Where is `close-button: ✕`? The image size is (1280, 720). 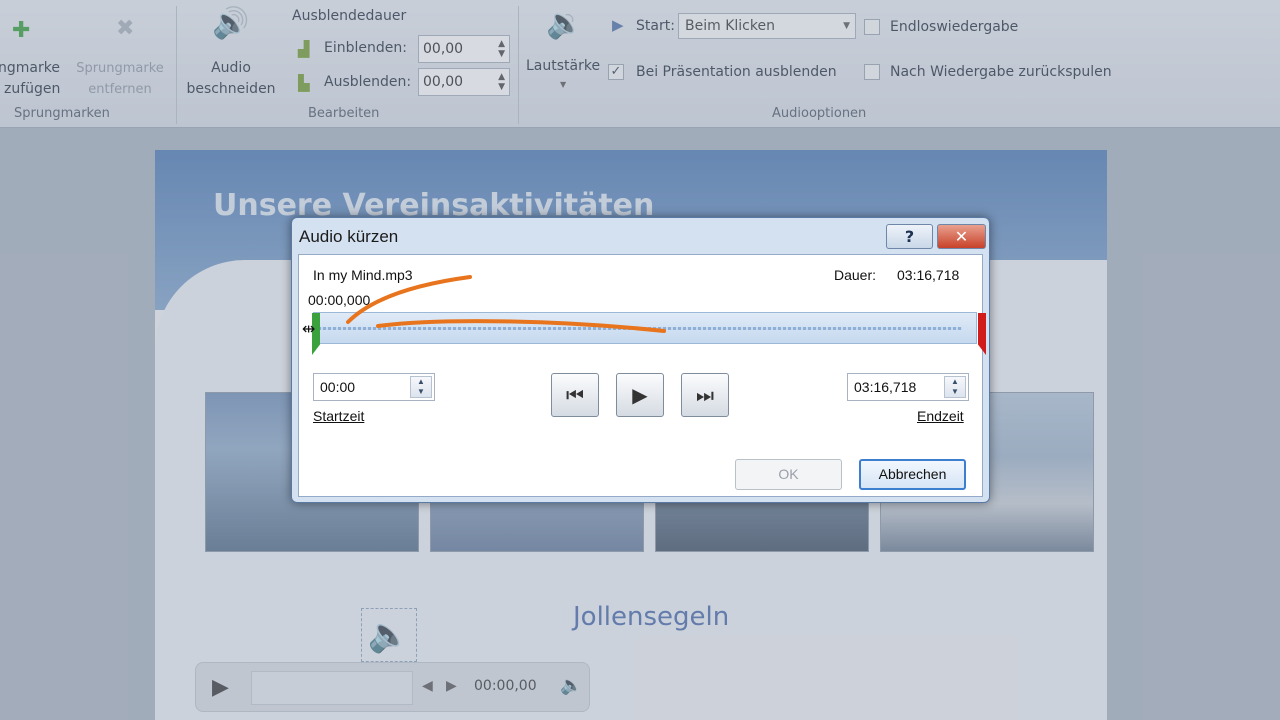
close-button: ✕ is located at coordinates (961, 236).